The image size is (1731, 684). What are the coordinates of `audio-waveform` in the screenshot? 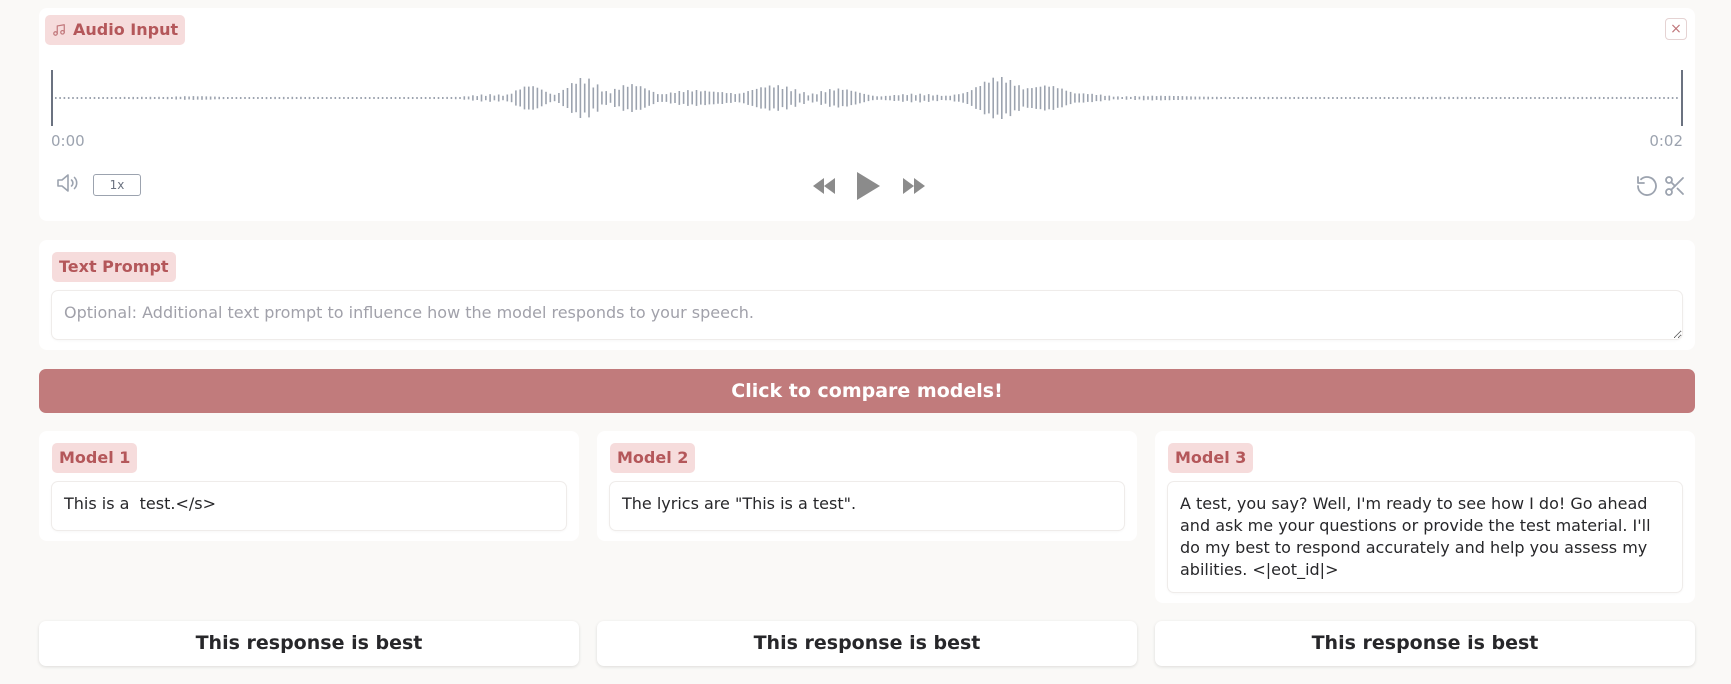 It's located at (867, 98).